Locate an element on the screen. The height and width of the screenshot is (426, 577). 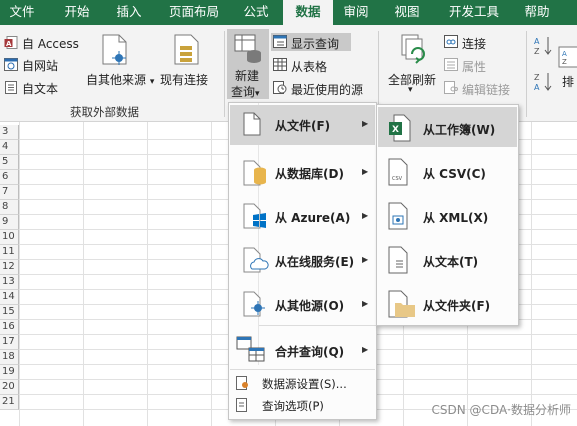
menu-item-label: 查询选项(P) is located at coordinates (293, 406).